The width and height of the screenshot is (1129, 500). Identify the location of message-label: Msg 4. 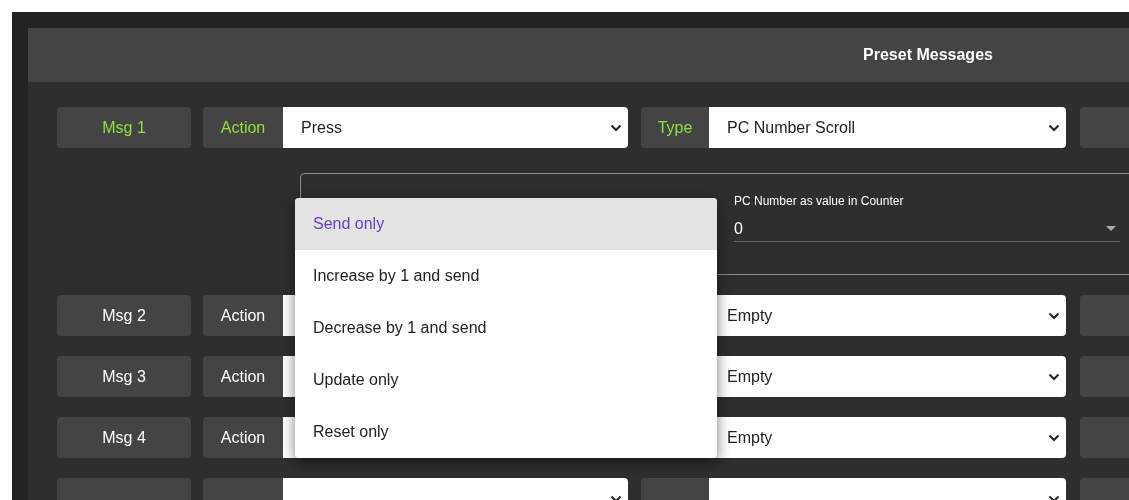
(124, 437).